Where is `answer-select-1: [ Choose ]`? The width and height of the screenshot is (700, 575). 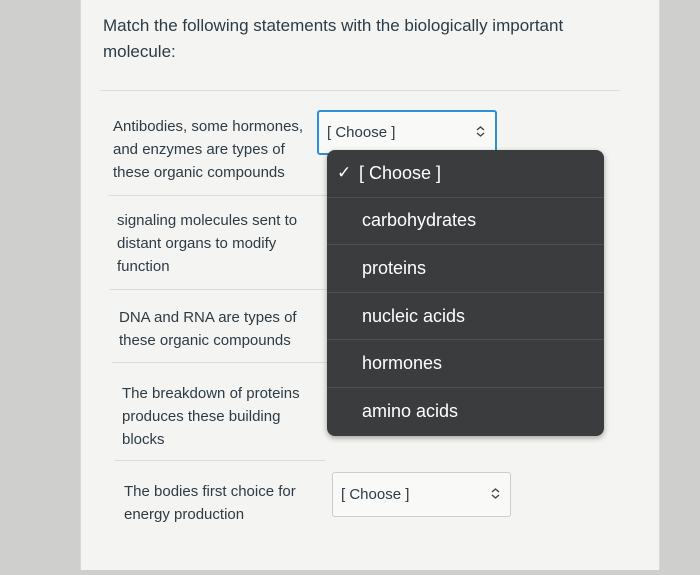 answer-select-1: [ Choose ] is located at coordinates (407, 132).